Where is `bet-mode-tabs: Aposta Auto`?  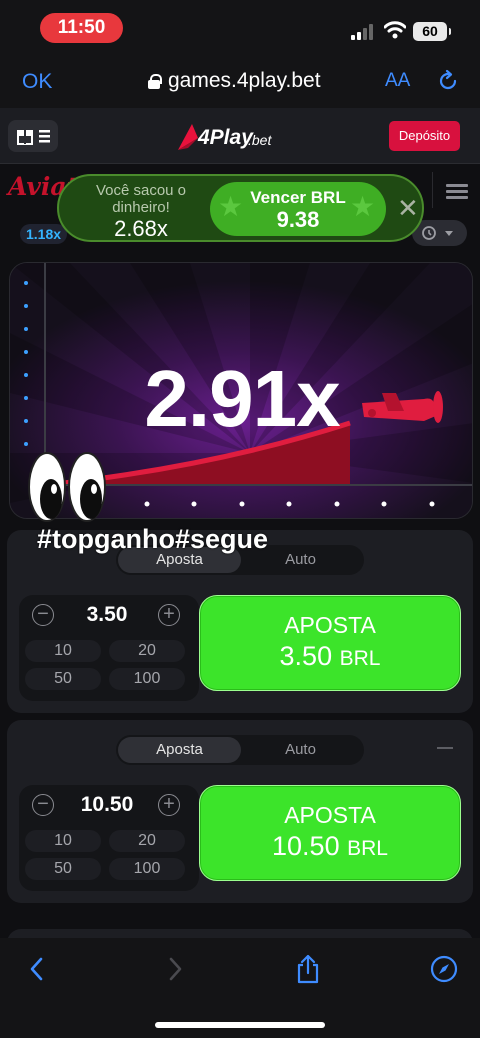 bet-mode-tabs: Aposta Auto is located at coordinates (240, 750).